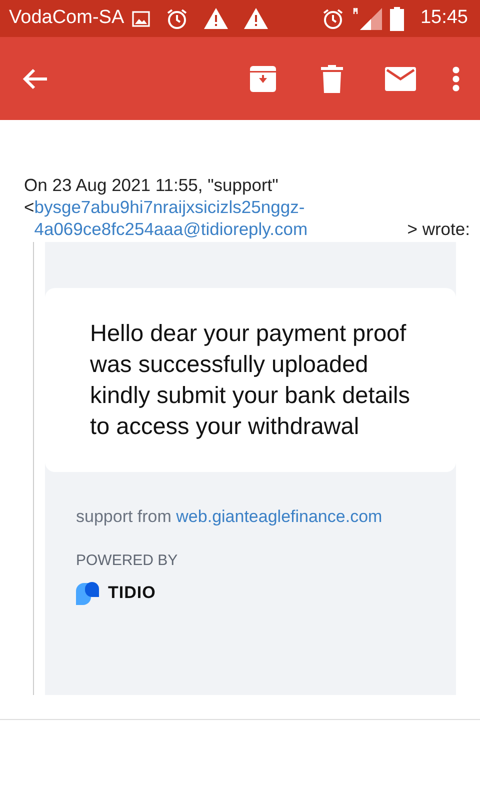 This screenshot has height=800, width=480. What do you see at coordinates (66, 18) in the screenshot?
I see `carrier-name: VodaCom-SA` at bounding box center [66, 18].